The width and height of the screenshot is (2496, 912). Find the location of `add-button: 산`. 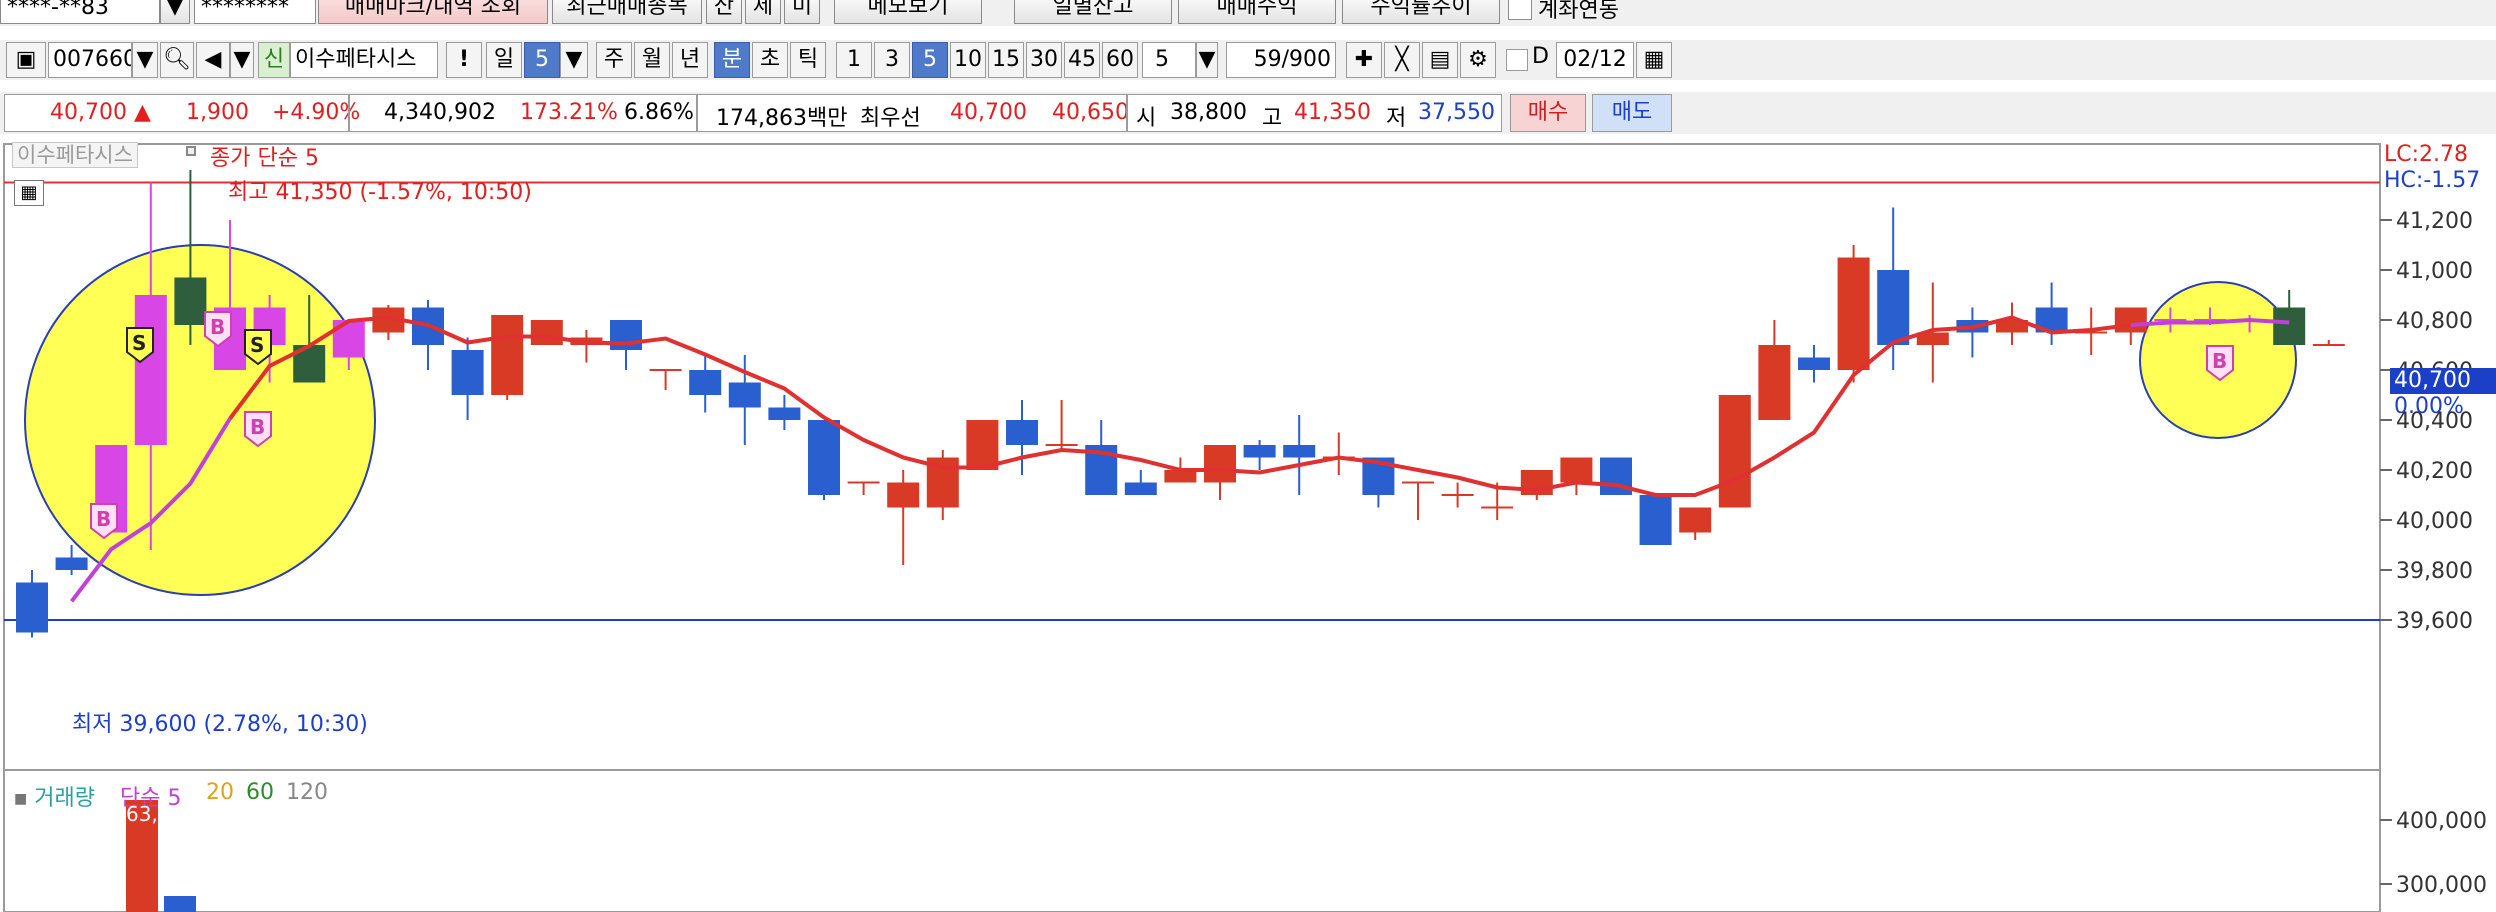

add-button: 산 is located at coordinates (724, 12).